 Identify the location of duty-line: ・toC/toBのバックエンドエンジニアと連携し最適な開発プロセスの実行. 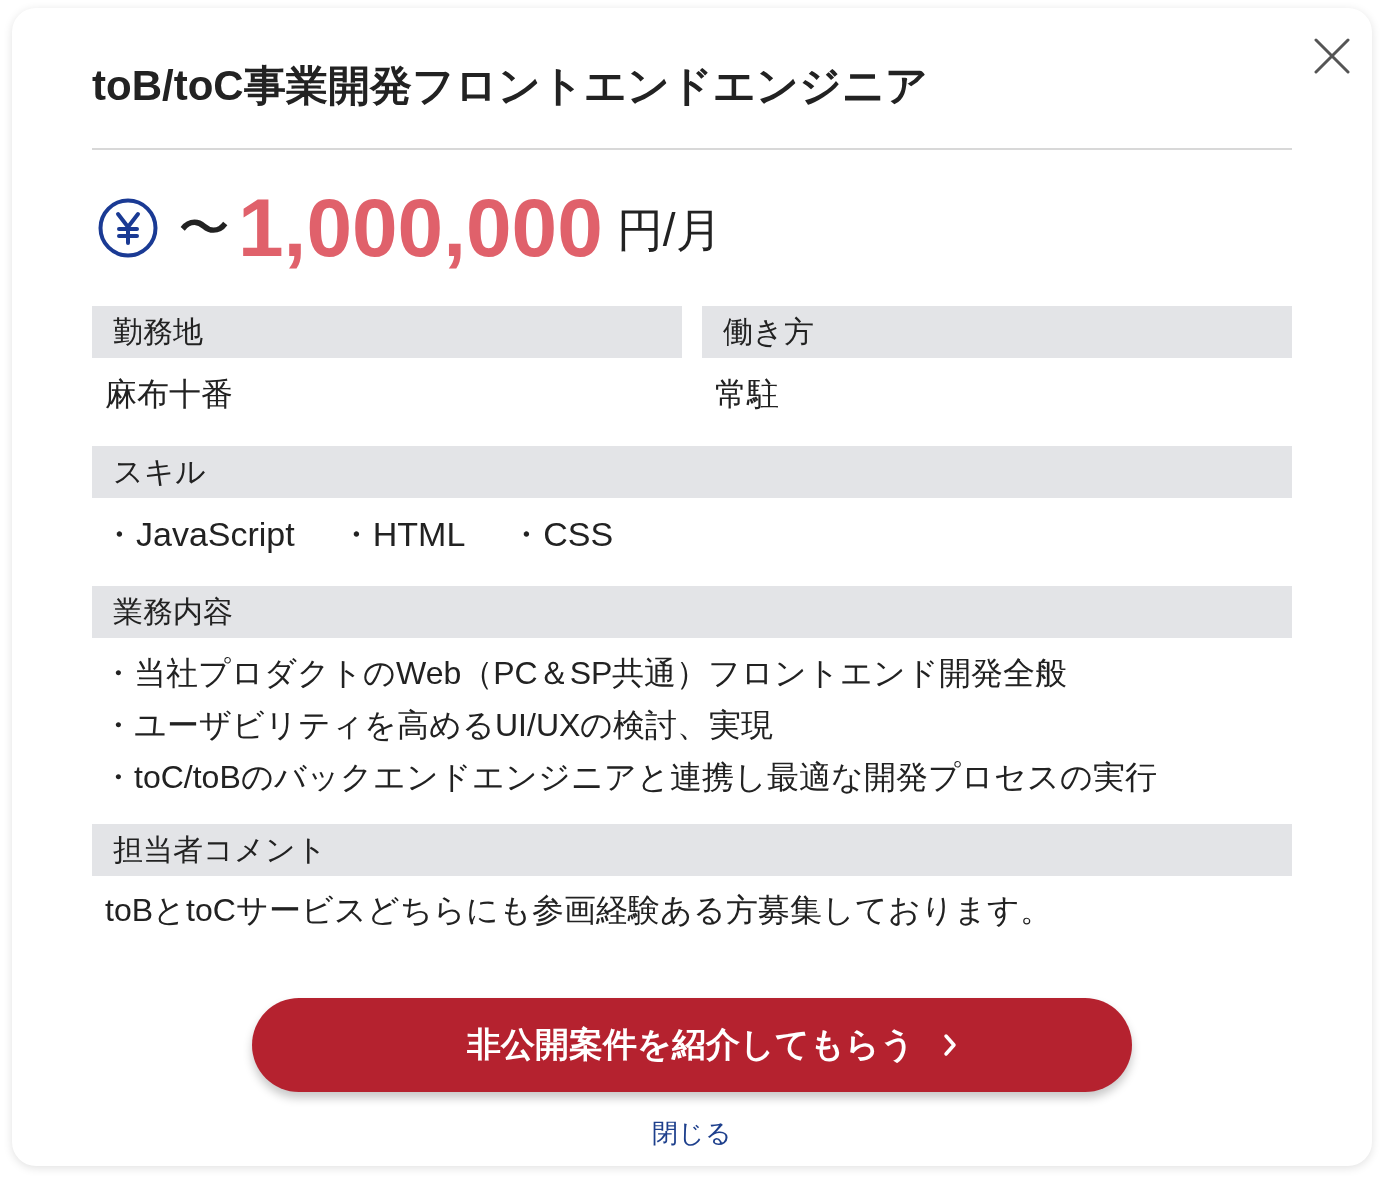
(630, 777).